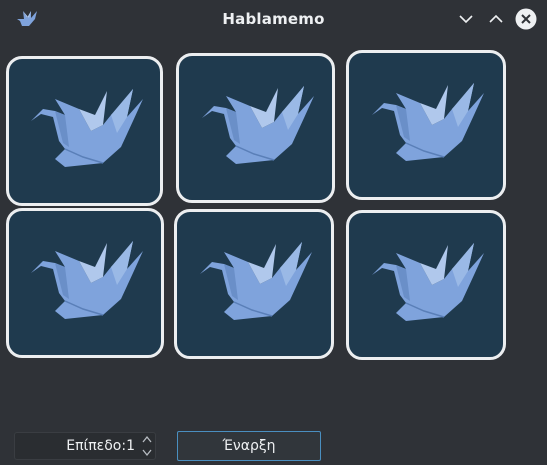 The image size is (547, 465). I want to click on minimize-icon, so click(466, 19).